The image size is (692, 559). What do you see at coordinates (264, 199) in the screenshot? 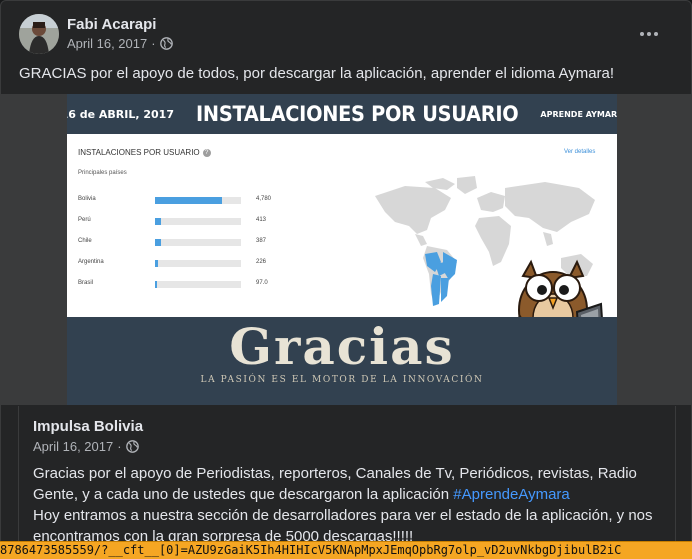
I see `country-value: 4,780` at bounding box center [264, 199].